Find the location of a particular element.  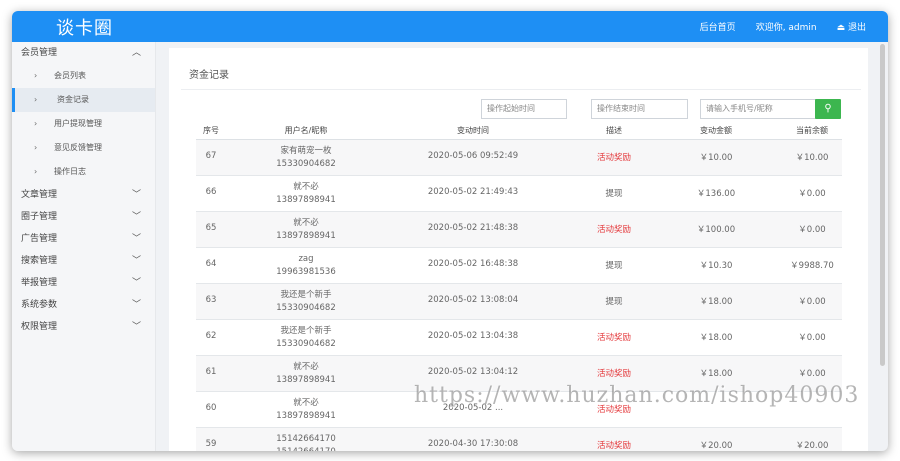

row-amount: ￥10.30 is located at coordinates (716, 266).